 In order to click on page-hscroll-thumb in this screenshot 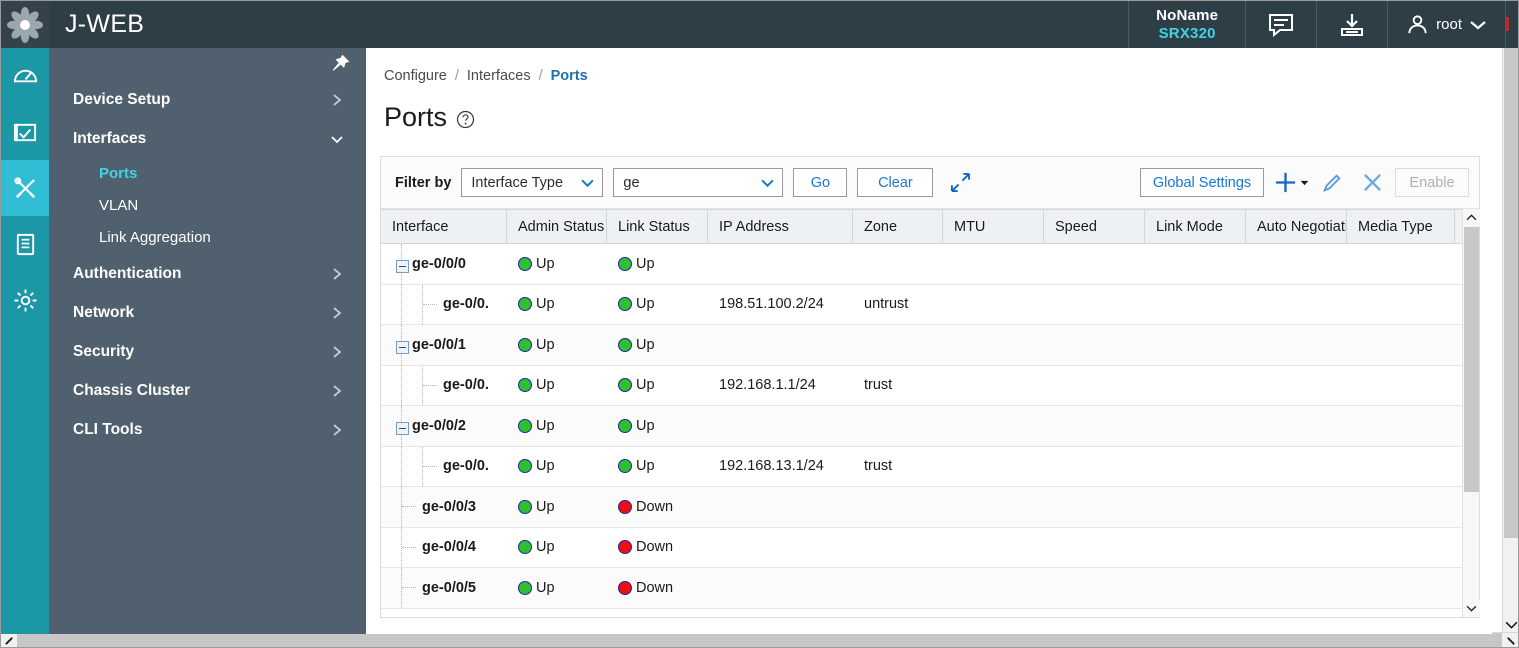, I will do `click(737, 639)`.